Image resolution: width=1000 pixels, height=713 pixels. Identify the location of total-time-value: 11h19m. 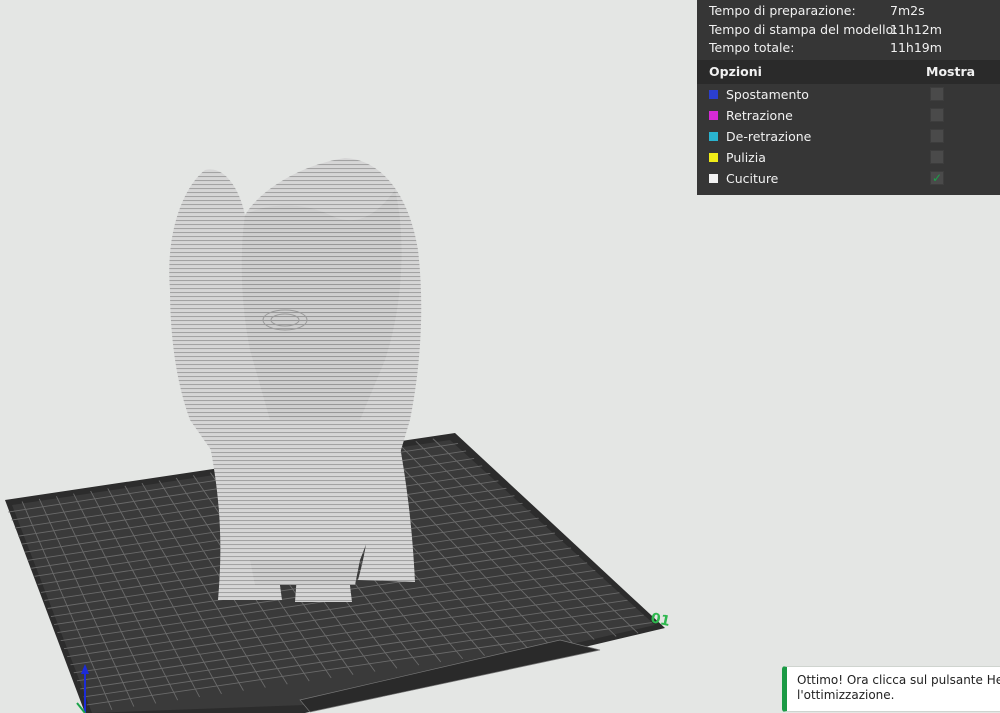
(916, 47).